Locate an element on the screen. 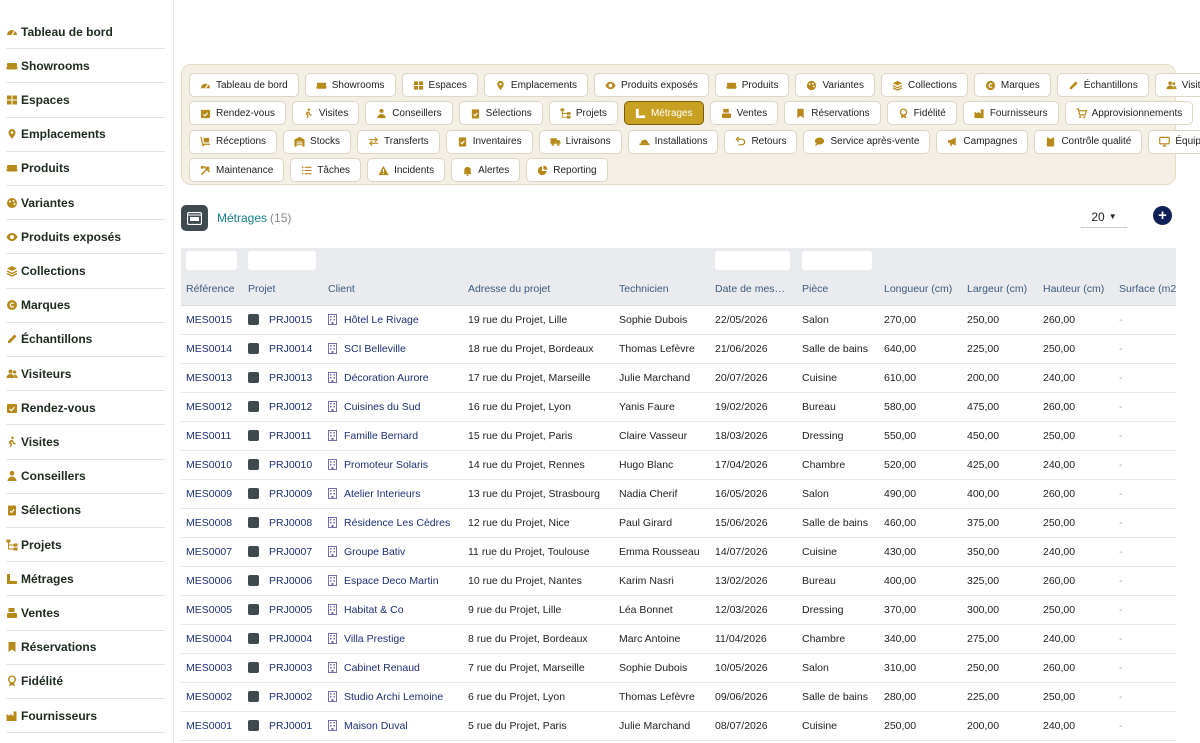 This screenshot has width=1200, height=743. cell-client: Studio Archi Lemoine is located at coordinates (385, 696).